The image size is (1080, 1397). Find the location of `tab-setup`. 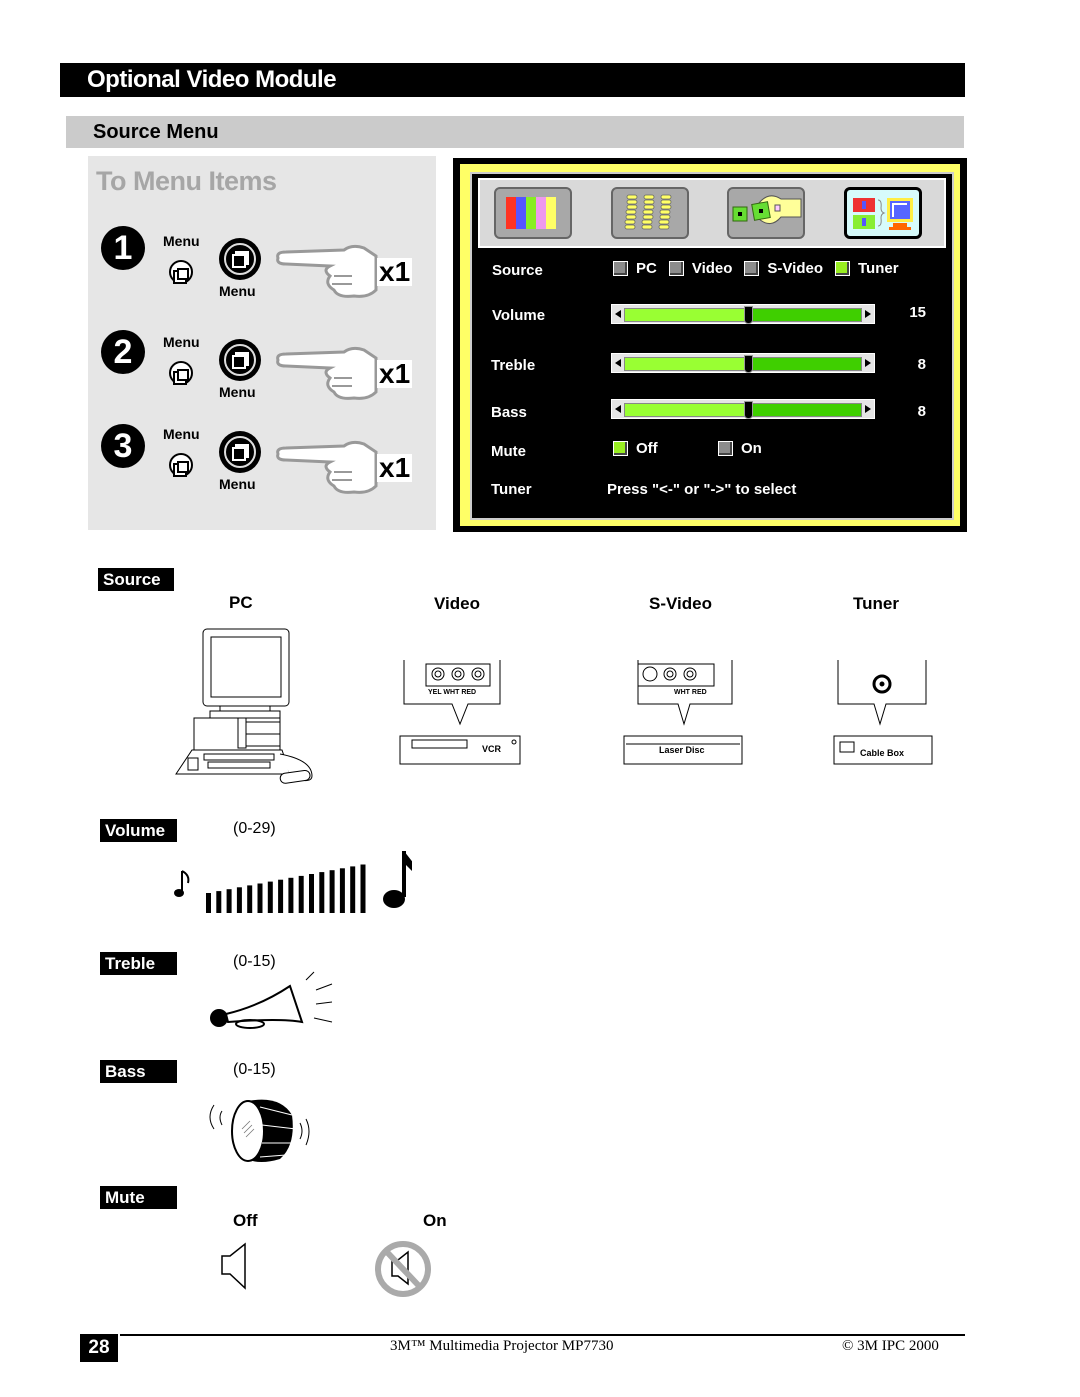

tab-setup is located at coordinates (766, 213).